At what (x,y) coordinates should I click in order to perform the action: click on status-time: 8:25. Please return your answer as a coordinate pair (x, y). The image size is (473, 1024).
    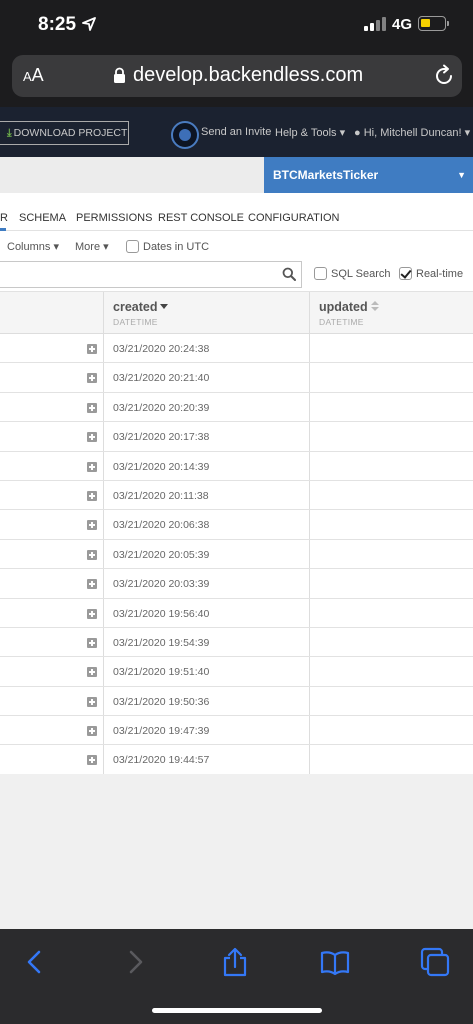
    Looking at the image, I should click on (57, 24).